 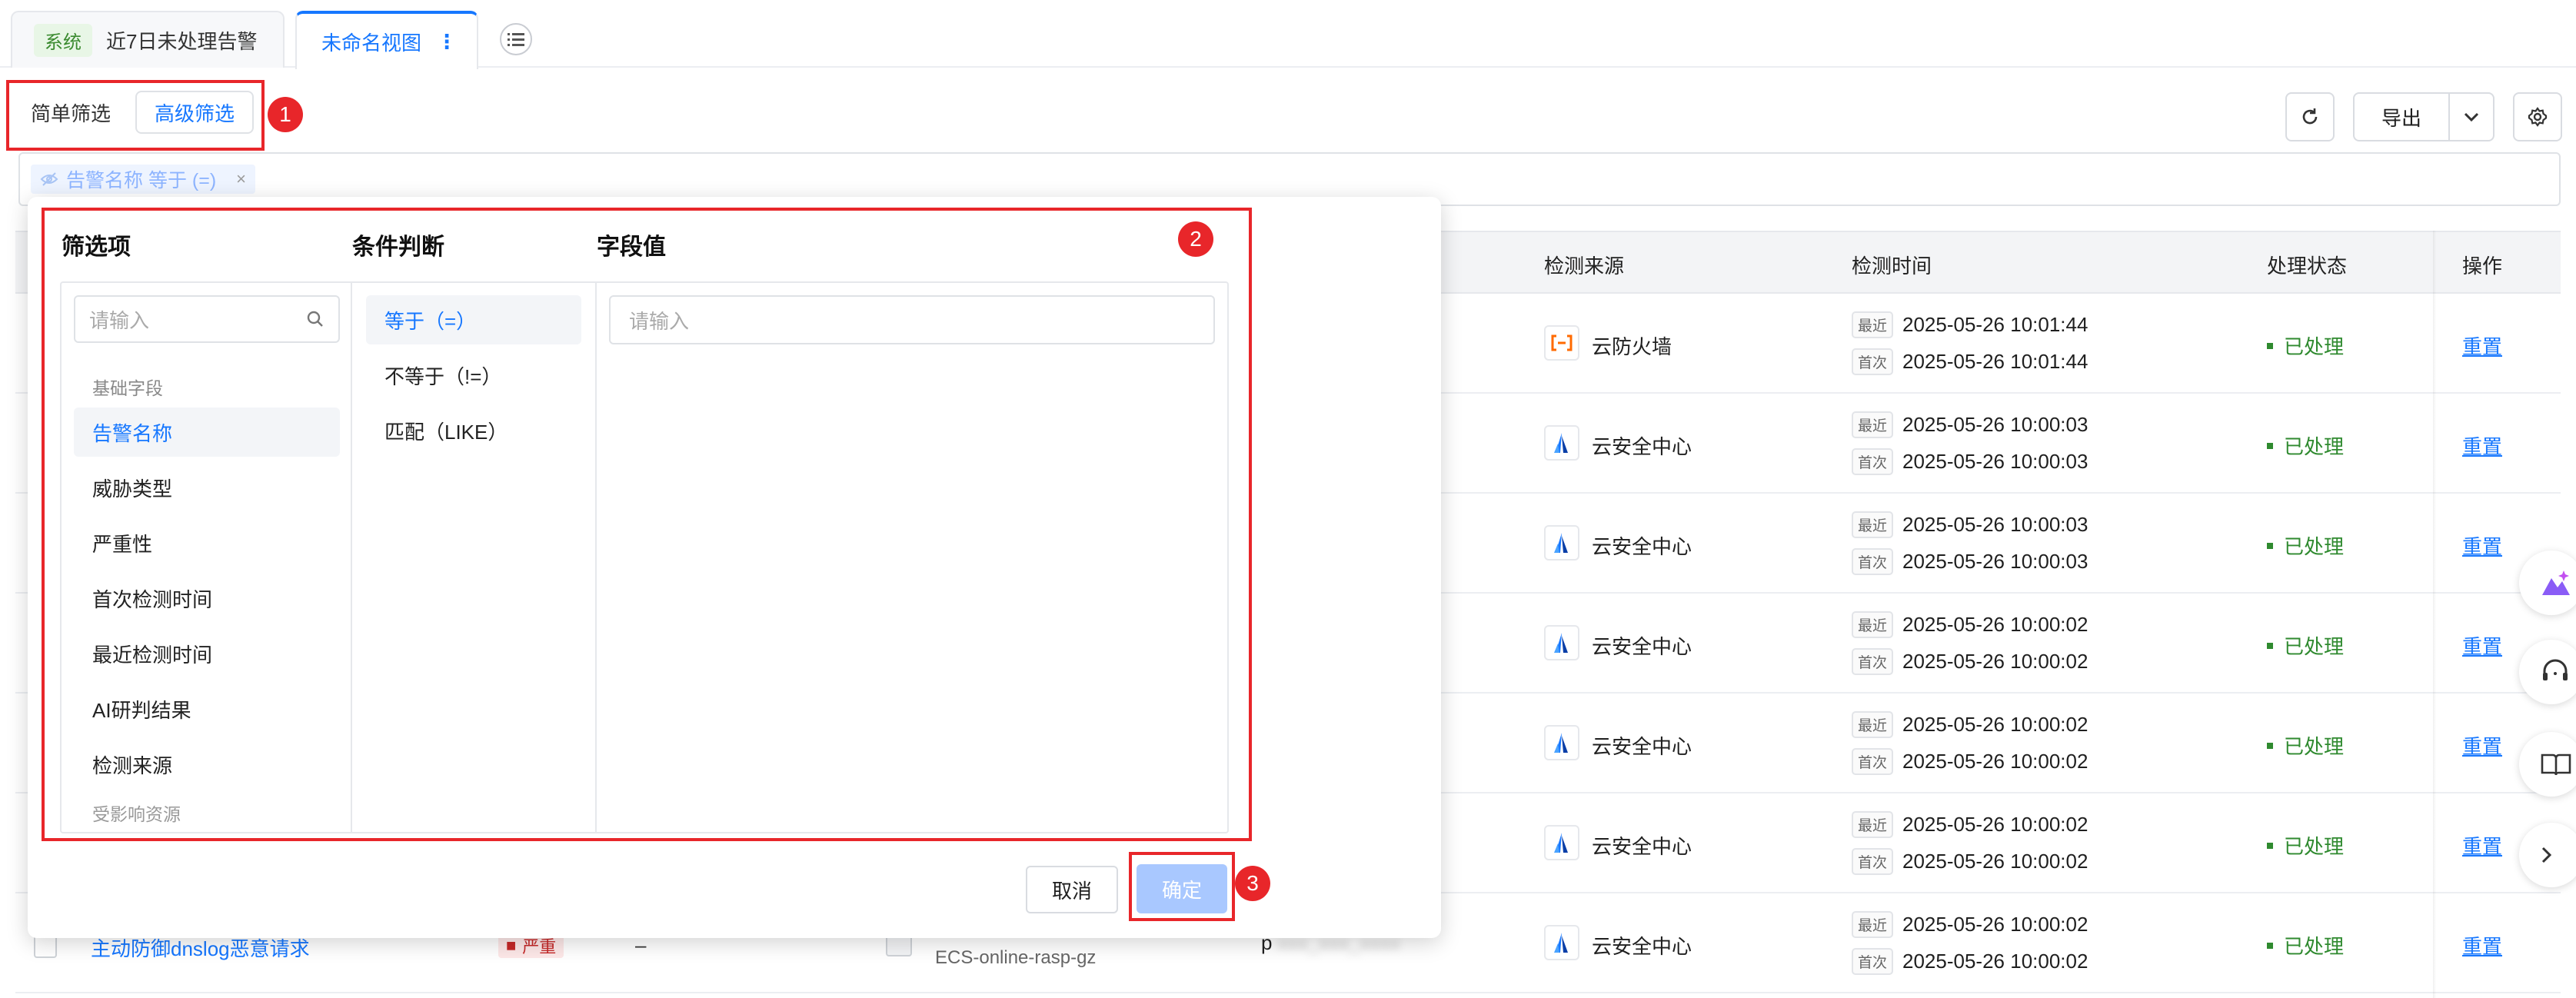 What do you see at coordinates (63, 40) in the screenshot?
I see `system-badge: 系统` at bounding box center [63, 40].